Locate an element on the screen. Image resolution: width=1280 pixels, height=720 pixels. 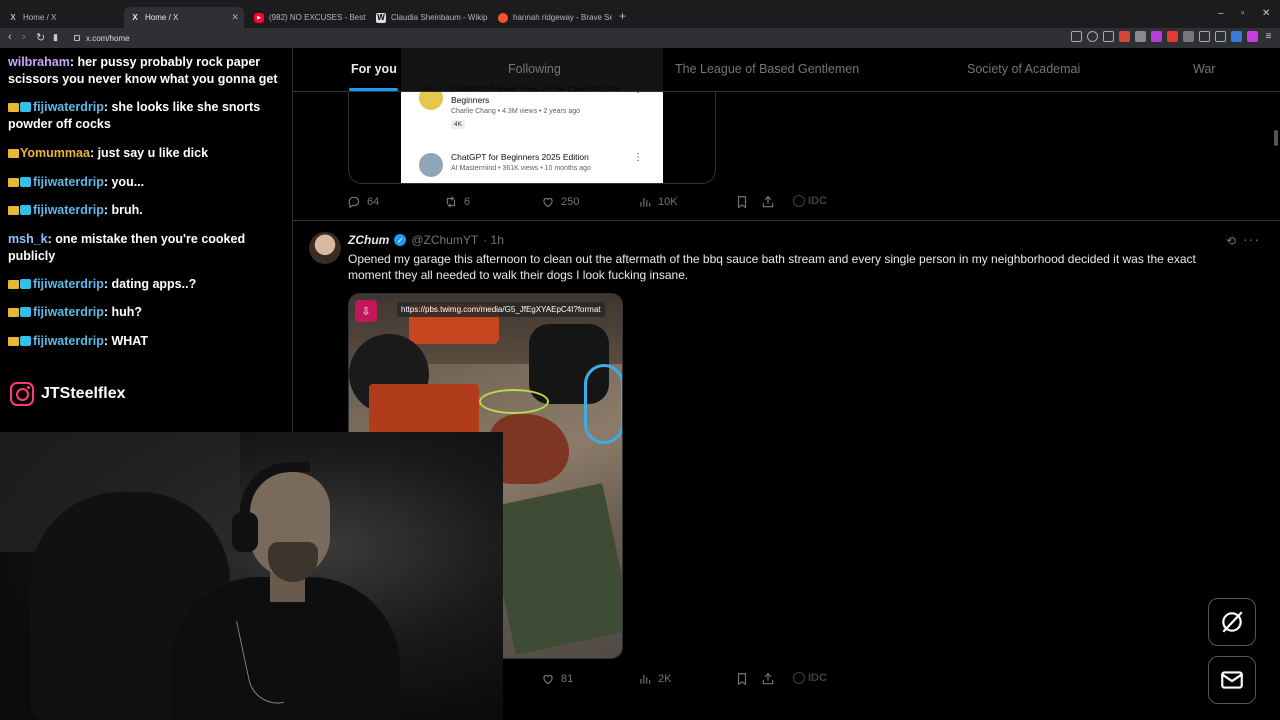
extensions-puzzle-icon is located at coordinates (1204, 36).